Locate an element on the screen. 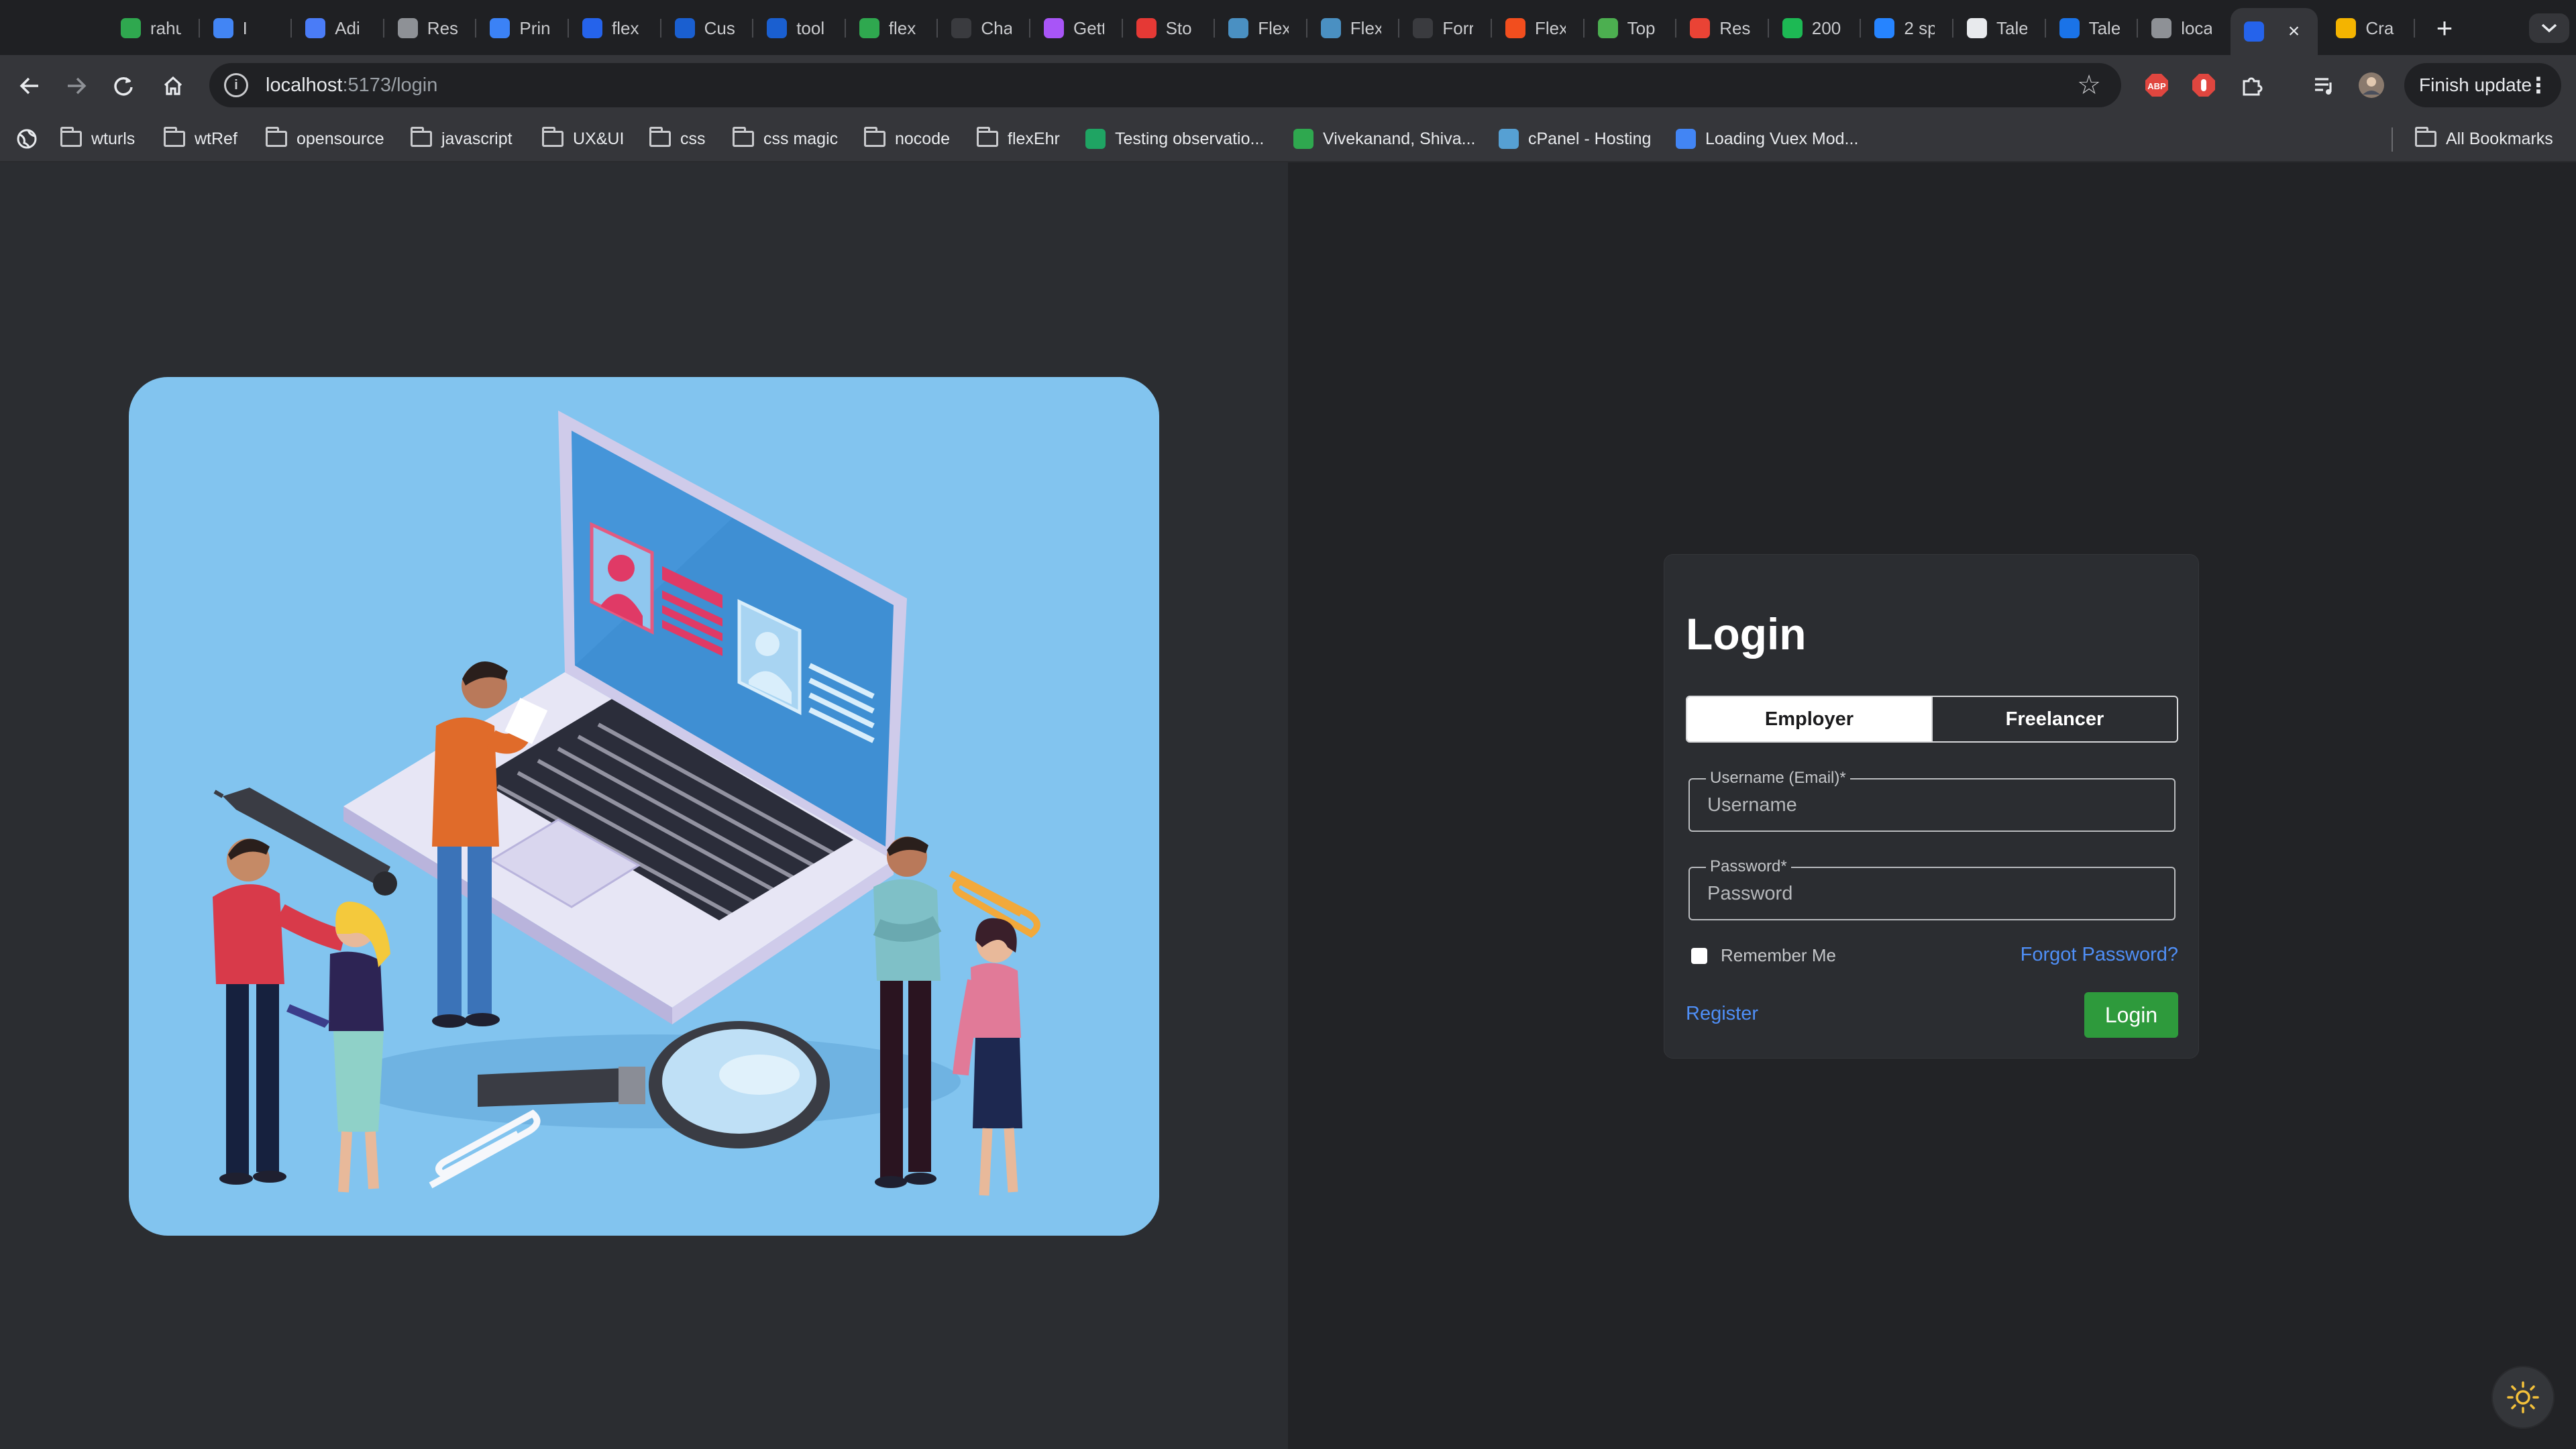 Image resolution: width=2576 pixels, height=1449 pixels. new-tab-button: + is located at coordinates (2444, 28).